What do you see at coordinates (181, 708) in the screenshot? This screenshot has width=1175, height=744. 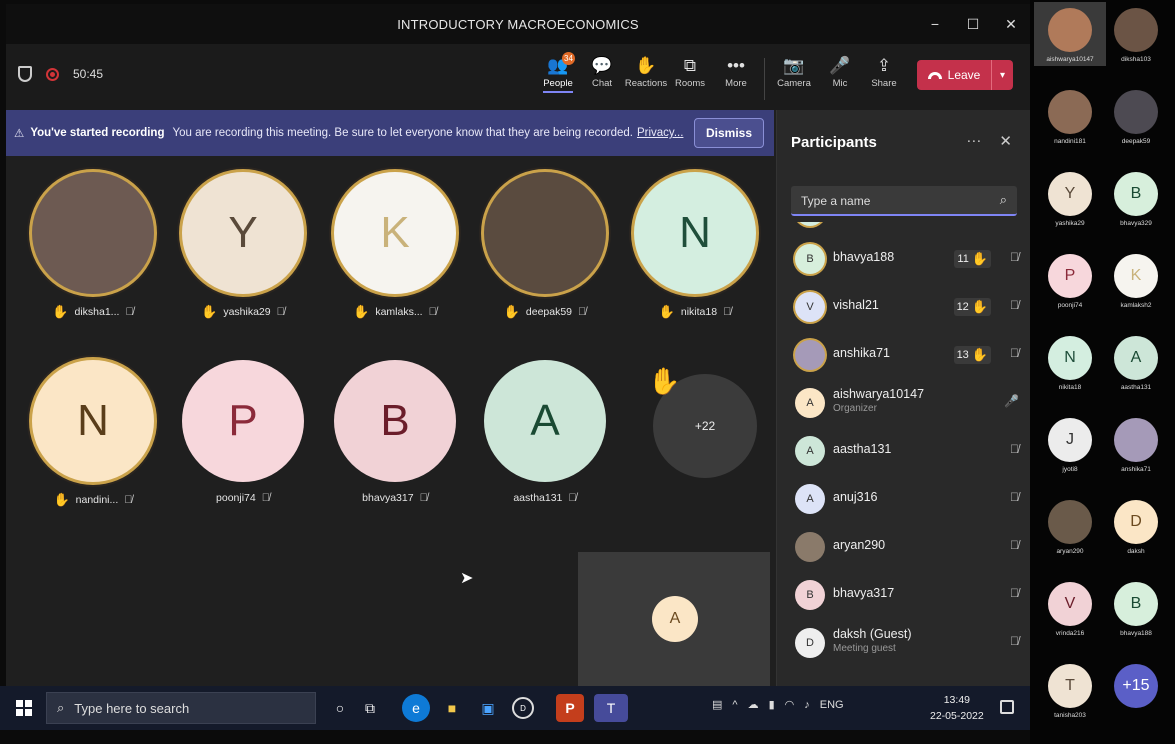 I see `taskbar-search-box: ⌕ Type here to search` at bounding box center [181, 708].